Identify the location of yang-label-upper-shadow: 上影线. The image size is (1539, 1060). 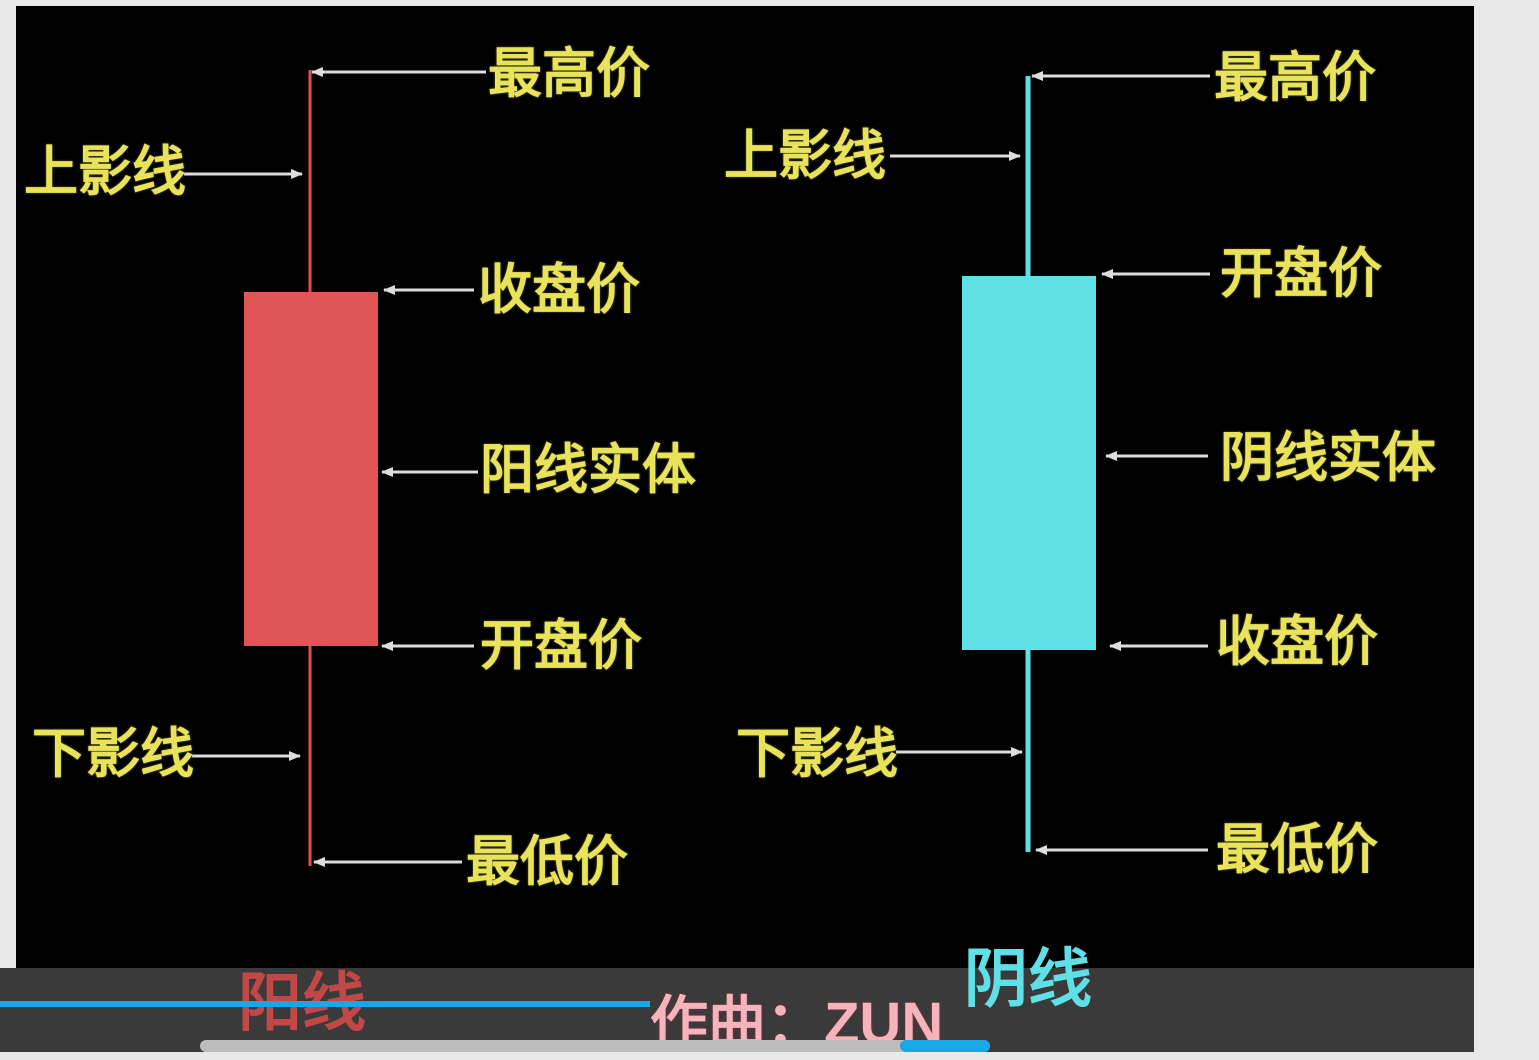
(105, 171).